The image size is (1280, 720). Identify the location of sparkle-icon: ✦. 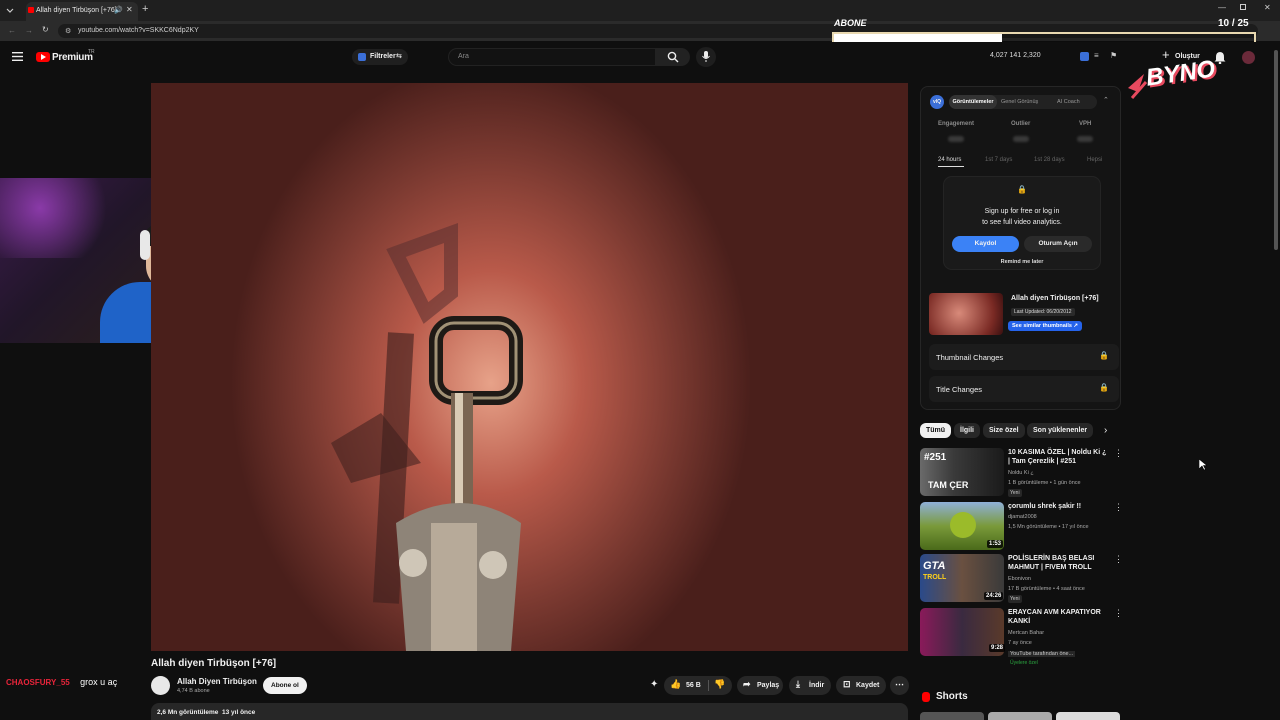
(654, 684).